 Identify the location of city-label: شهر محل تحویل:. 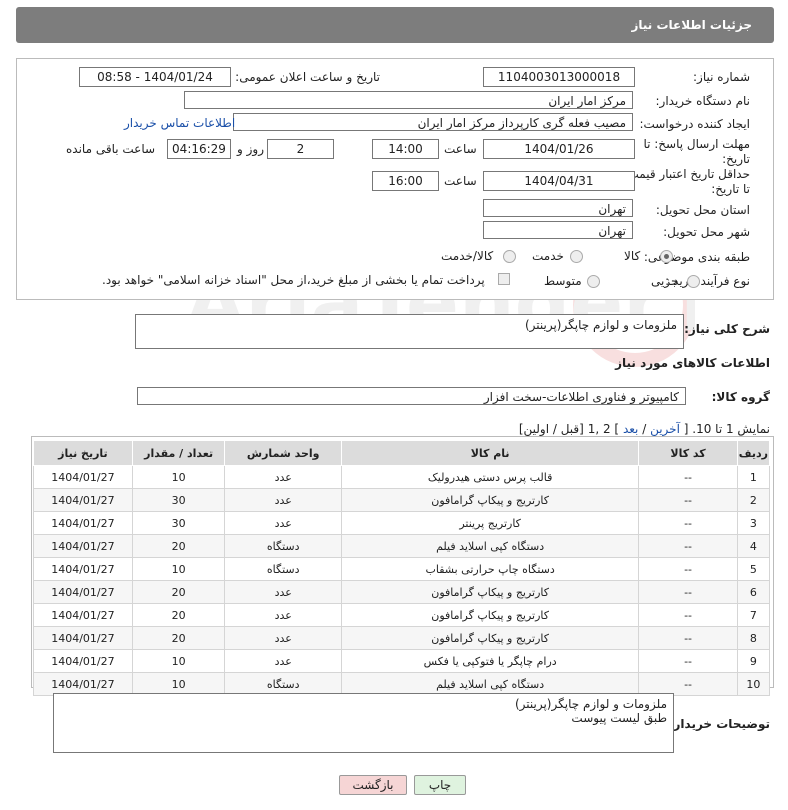
(706, 232).